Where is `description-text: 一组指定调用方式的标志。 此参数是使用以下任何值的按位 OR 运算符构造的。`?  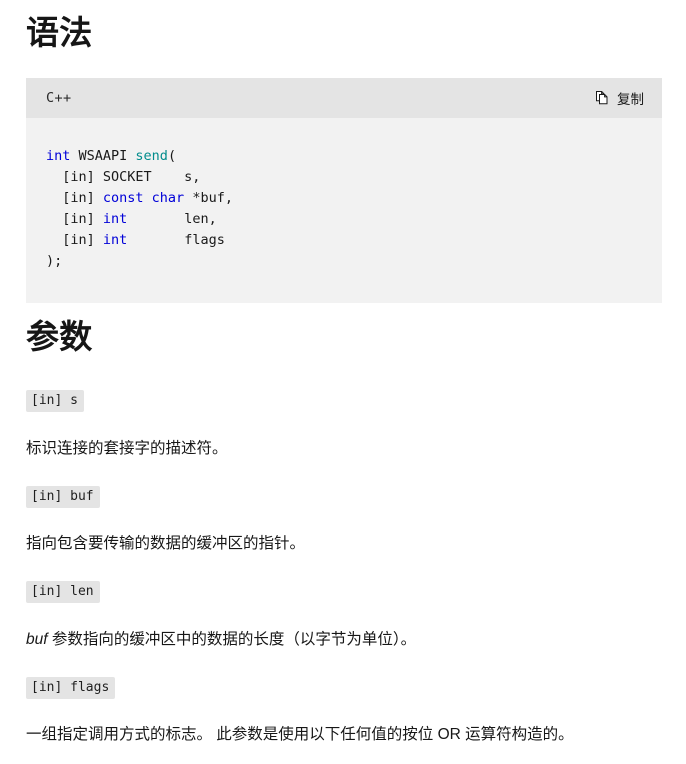
description-text: 一组指定调用方式的标志。 此参数是使用以下任何值的按位 OR 运算符构造的。 is located at coordinates (300, 734).